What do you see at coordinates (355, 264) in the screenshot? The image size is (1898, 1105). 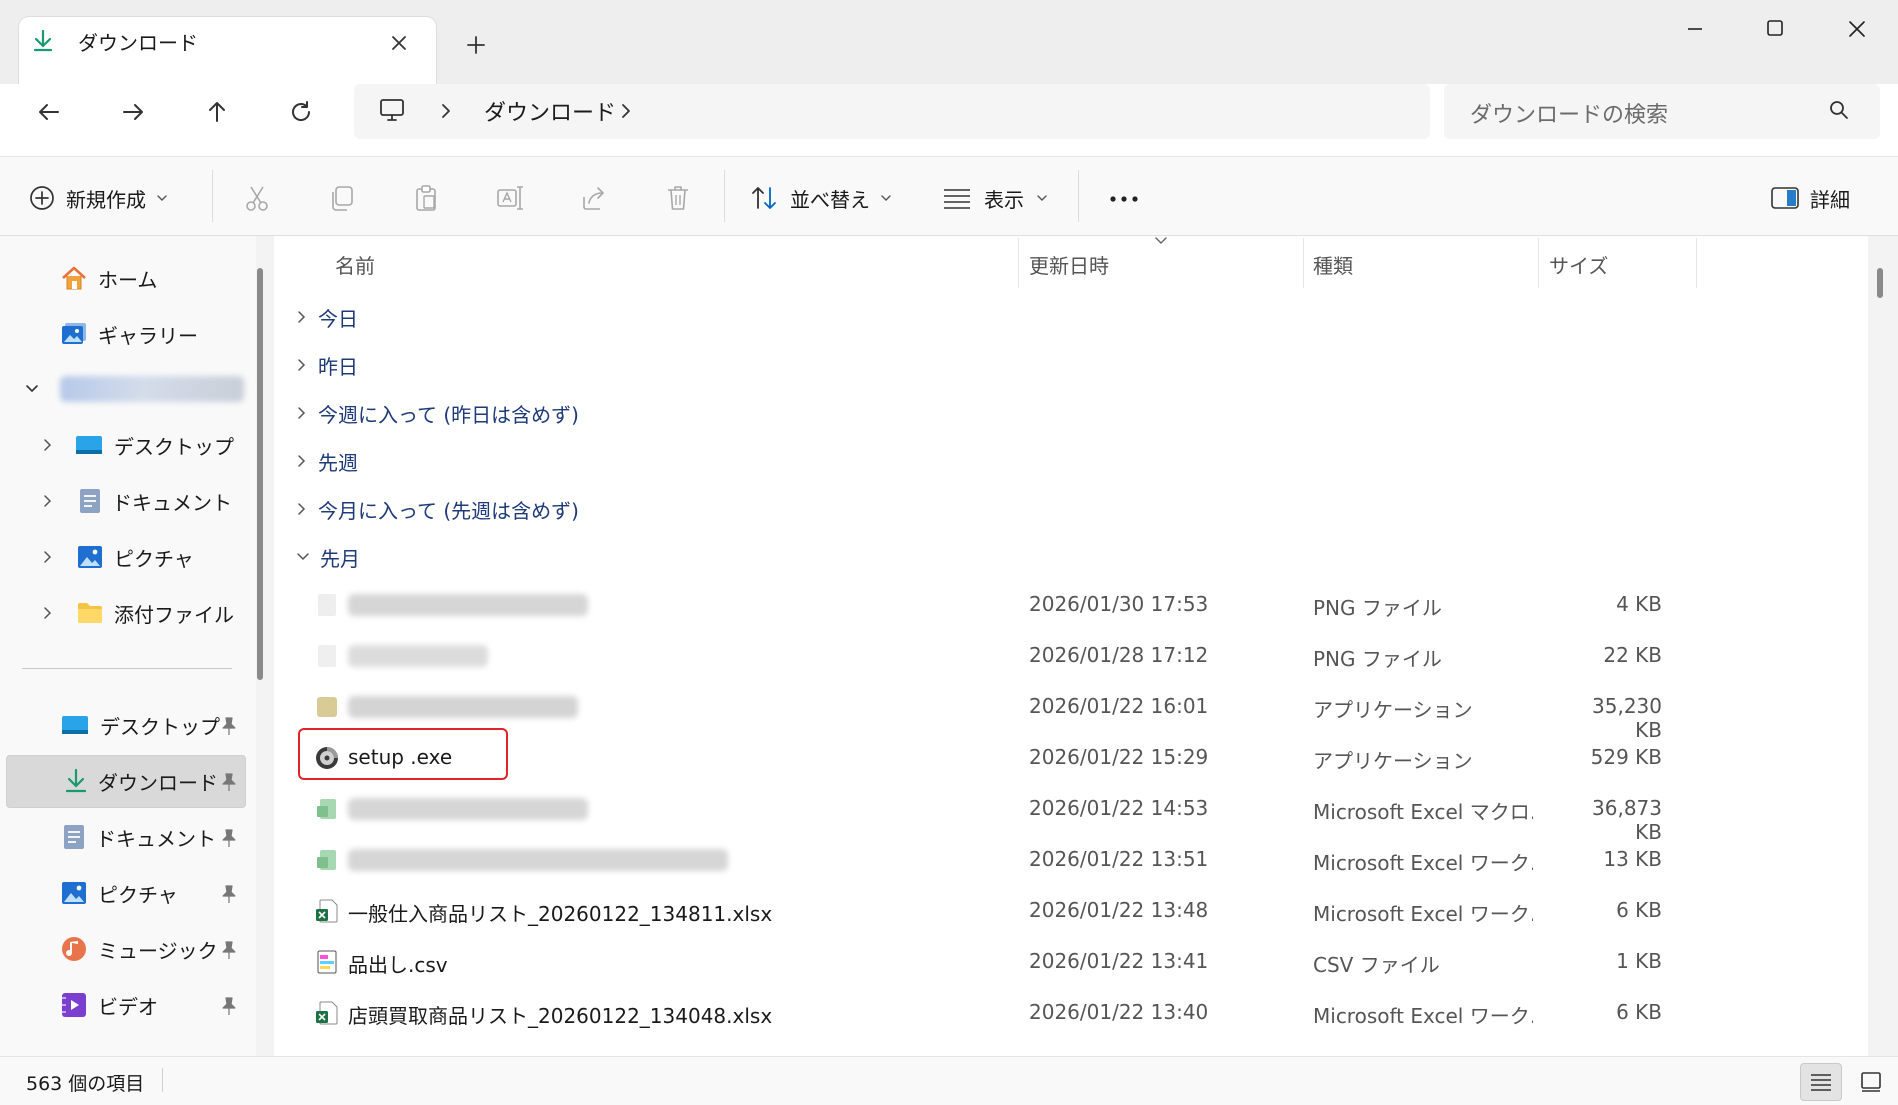 I see `column-header-name: 名前` at bounding box center [355, 264].